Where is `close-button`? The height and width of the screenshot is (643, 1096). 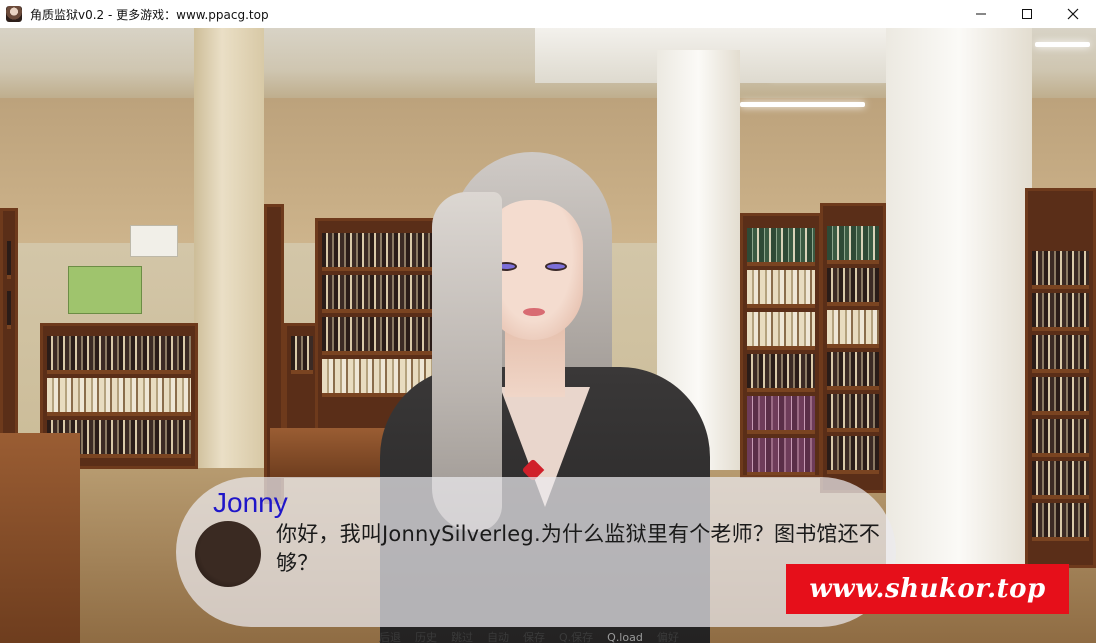 close-button is located at coordinates (1073, 14).